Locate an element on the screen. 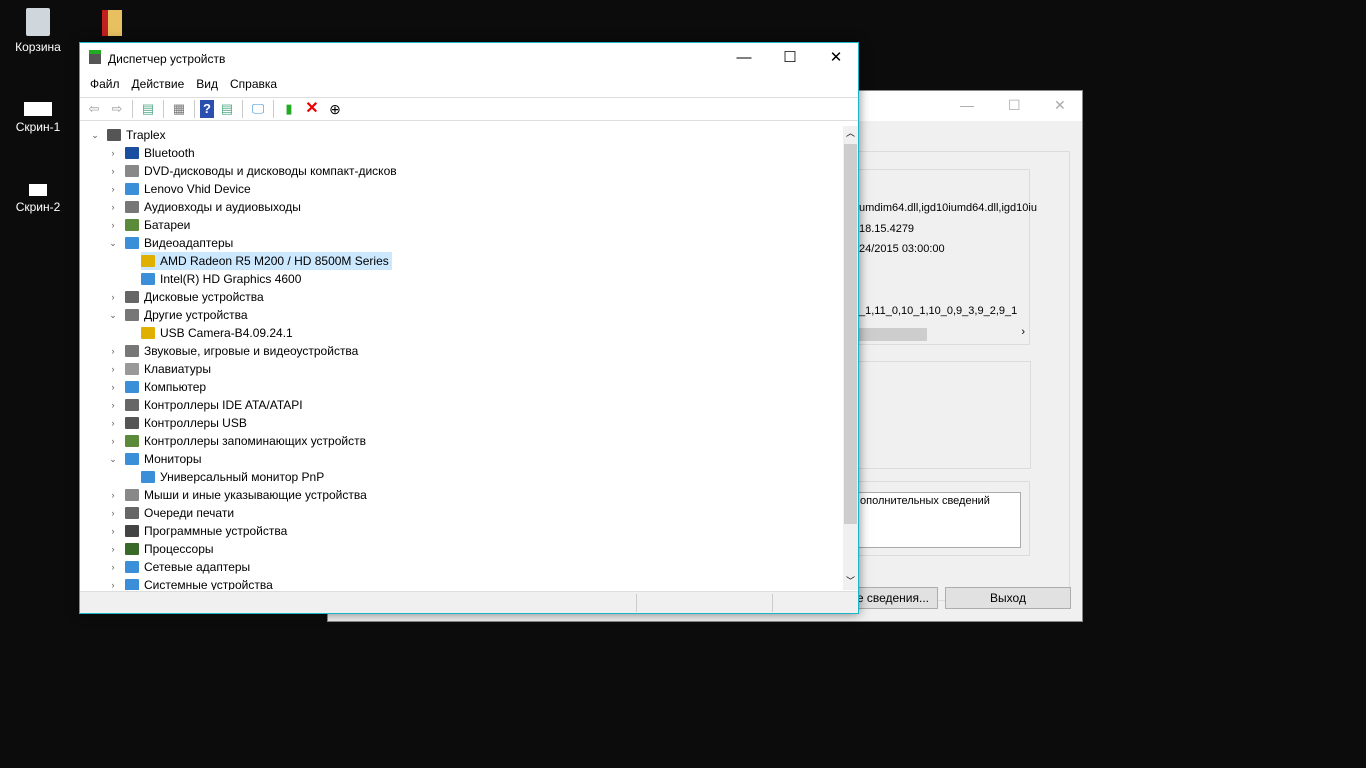  back-icon: ⇦ is located at coordinates (94, 109).